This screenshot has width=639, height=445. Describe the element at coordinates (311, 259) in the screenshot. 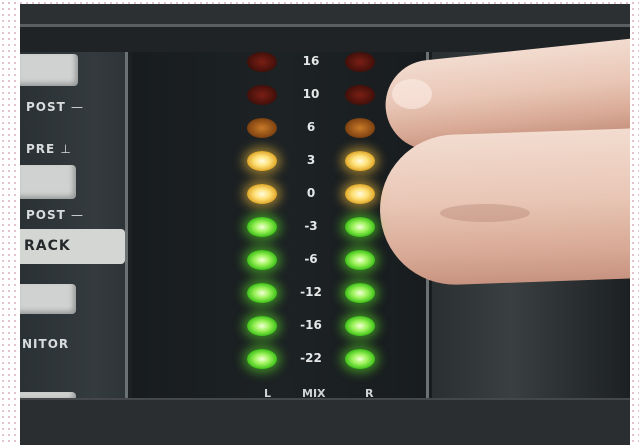

I see `meter-scale-label: -6` at that location.